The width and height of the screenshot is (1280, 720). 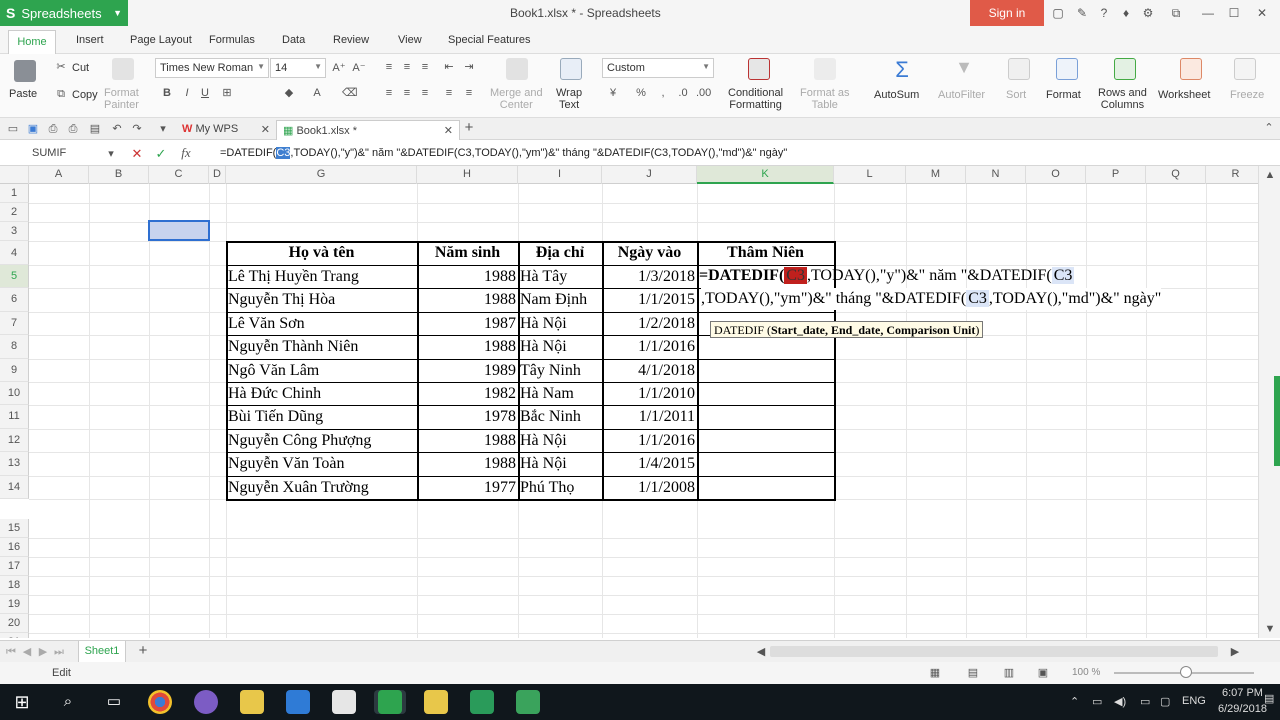 I want to click on row-header: 10, so click(x=14, y=394).